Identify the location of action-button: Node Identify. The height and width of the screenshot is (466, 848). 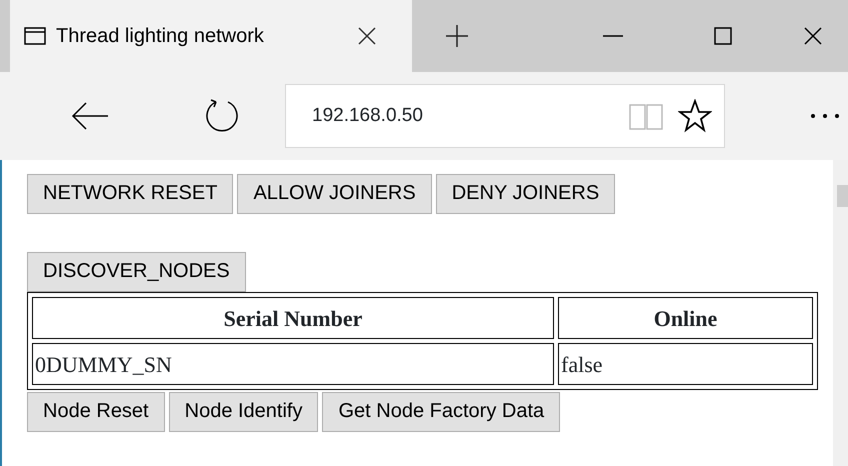
(243, 412).